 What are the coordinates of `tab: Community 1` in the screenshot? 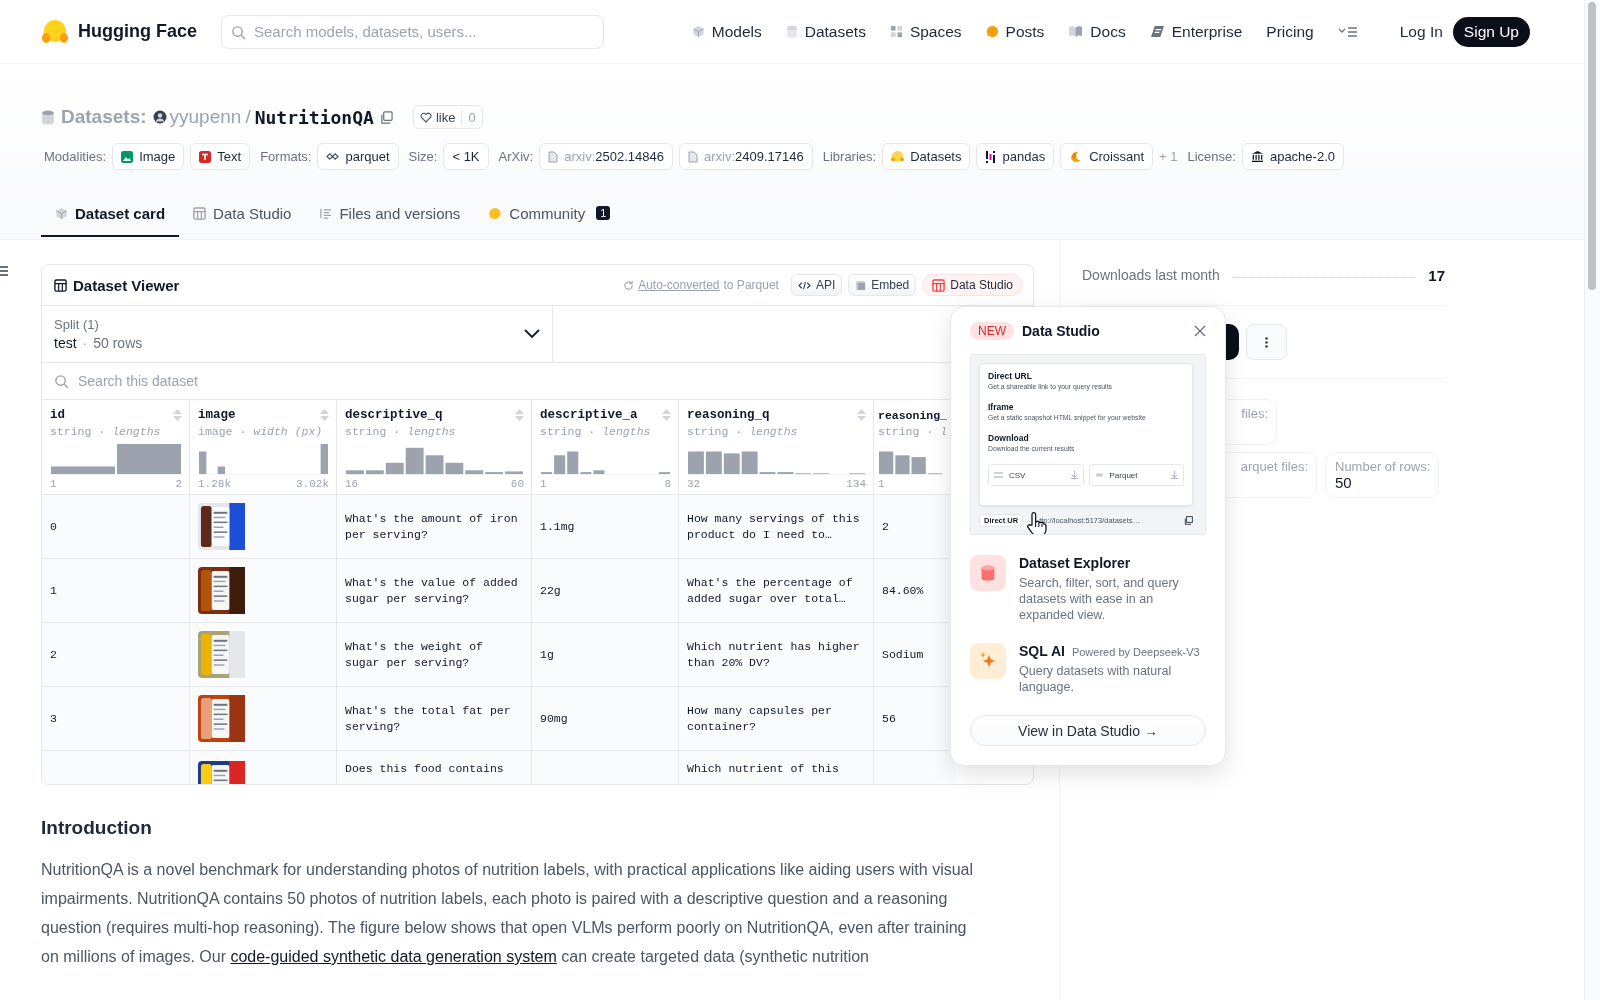 It's located at (549, 214).